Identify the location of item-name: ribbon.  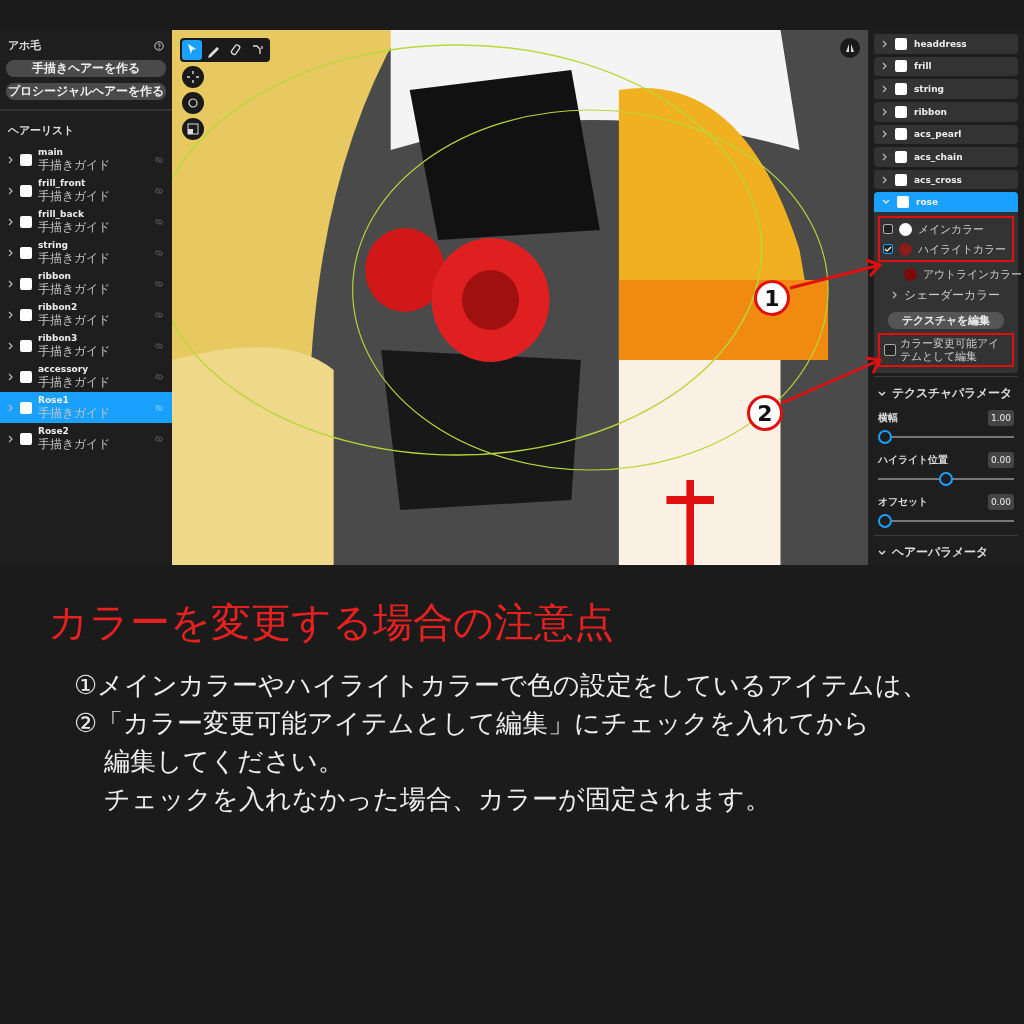
(55, 276).